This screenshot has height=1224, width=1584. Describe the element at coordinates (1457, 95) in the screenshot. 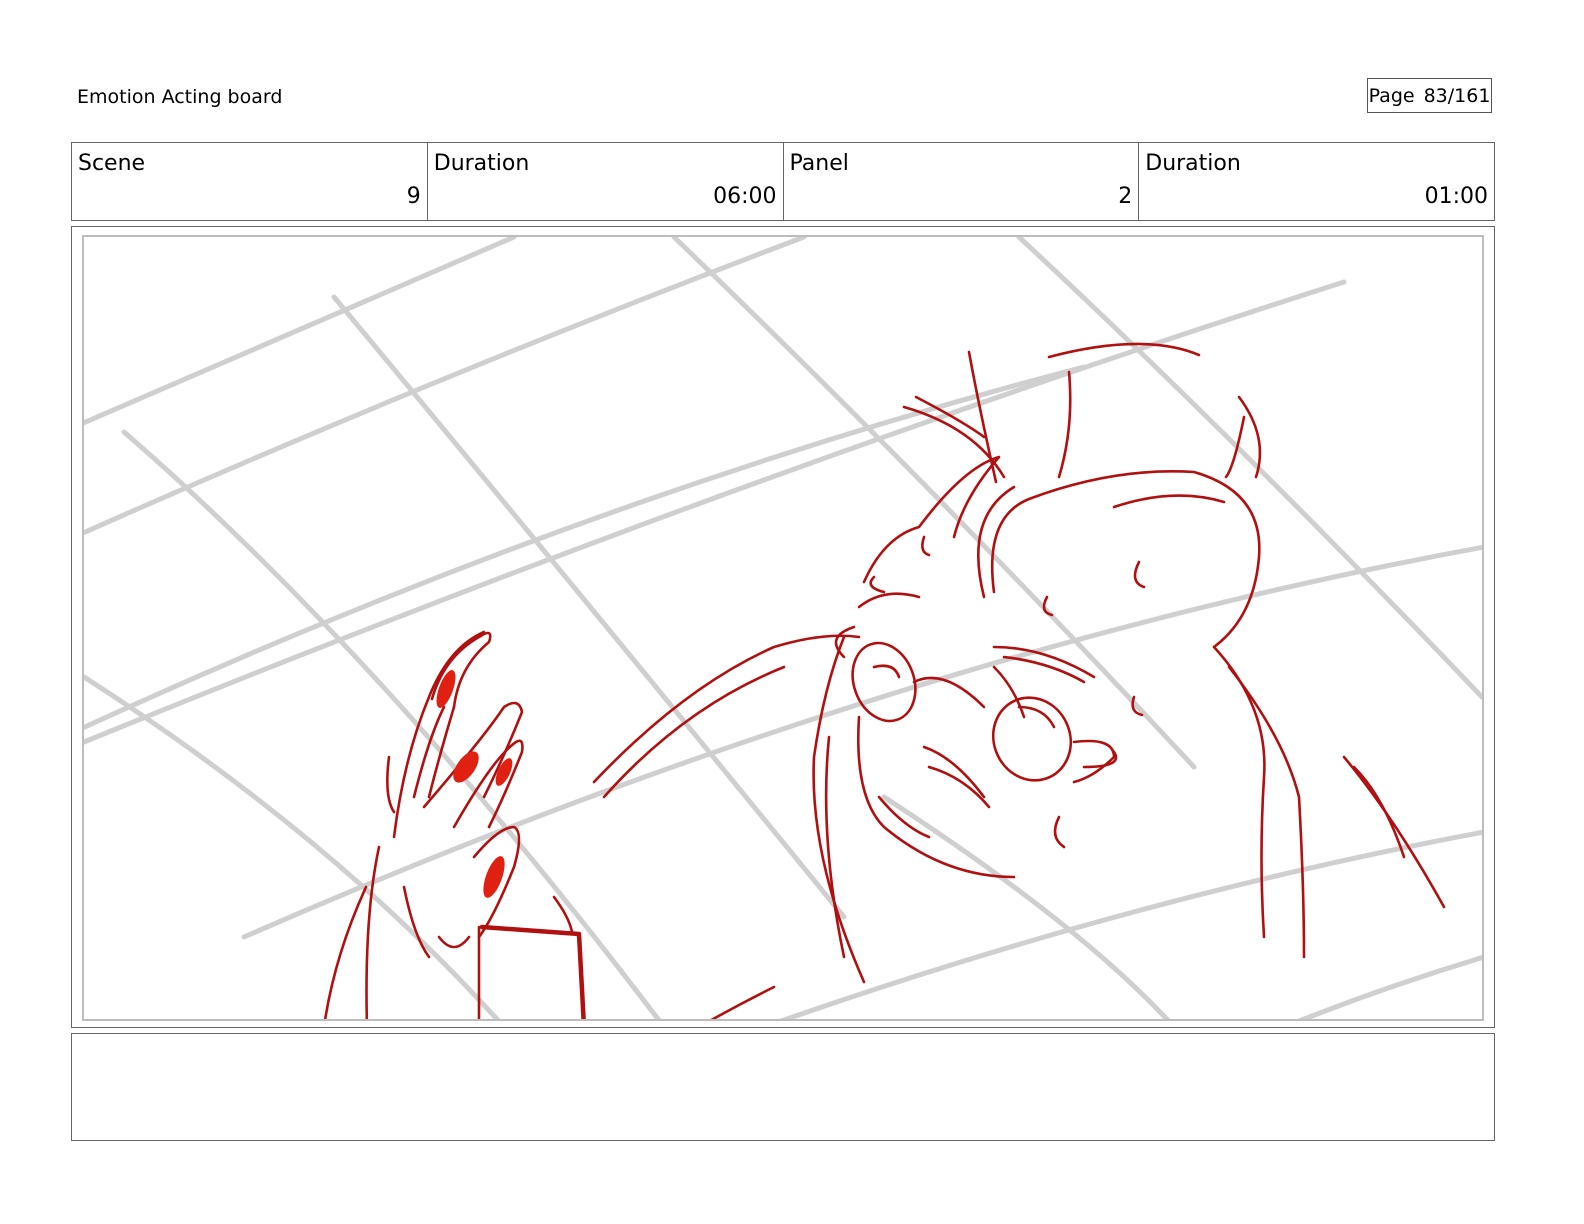

I see `page-number: 83/161` at that location.